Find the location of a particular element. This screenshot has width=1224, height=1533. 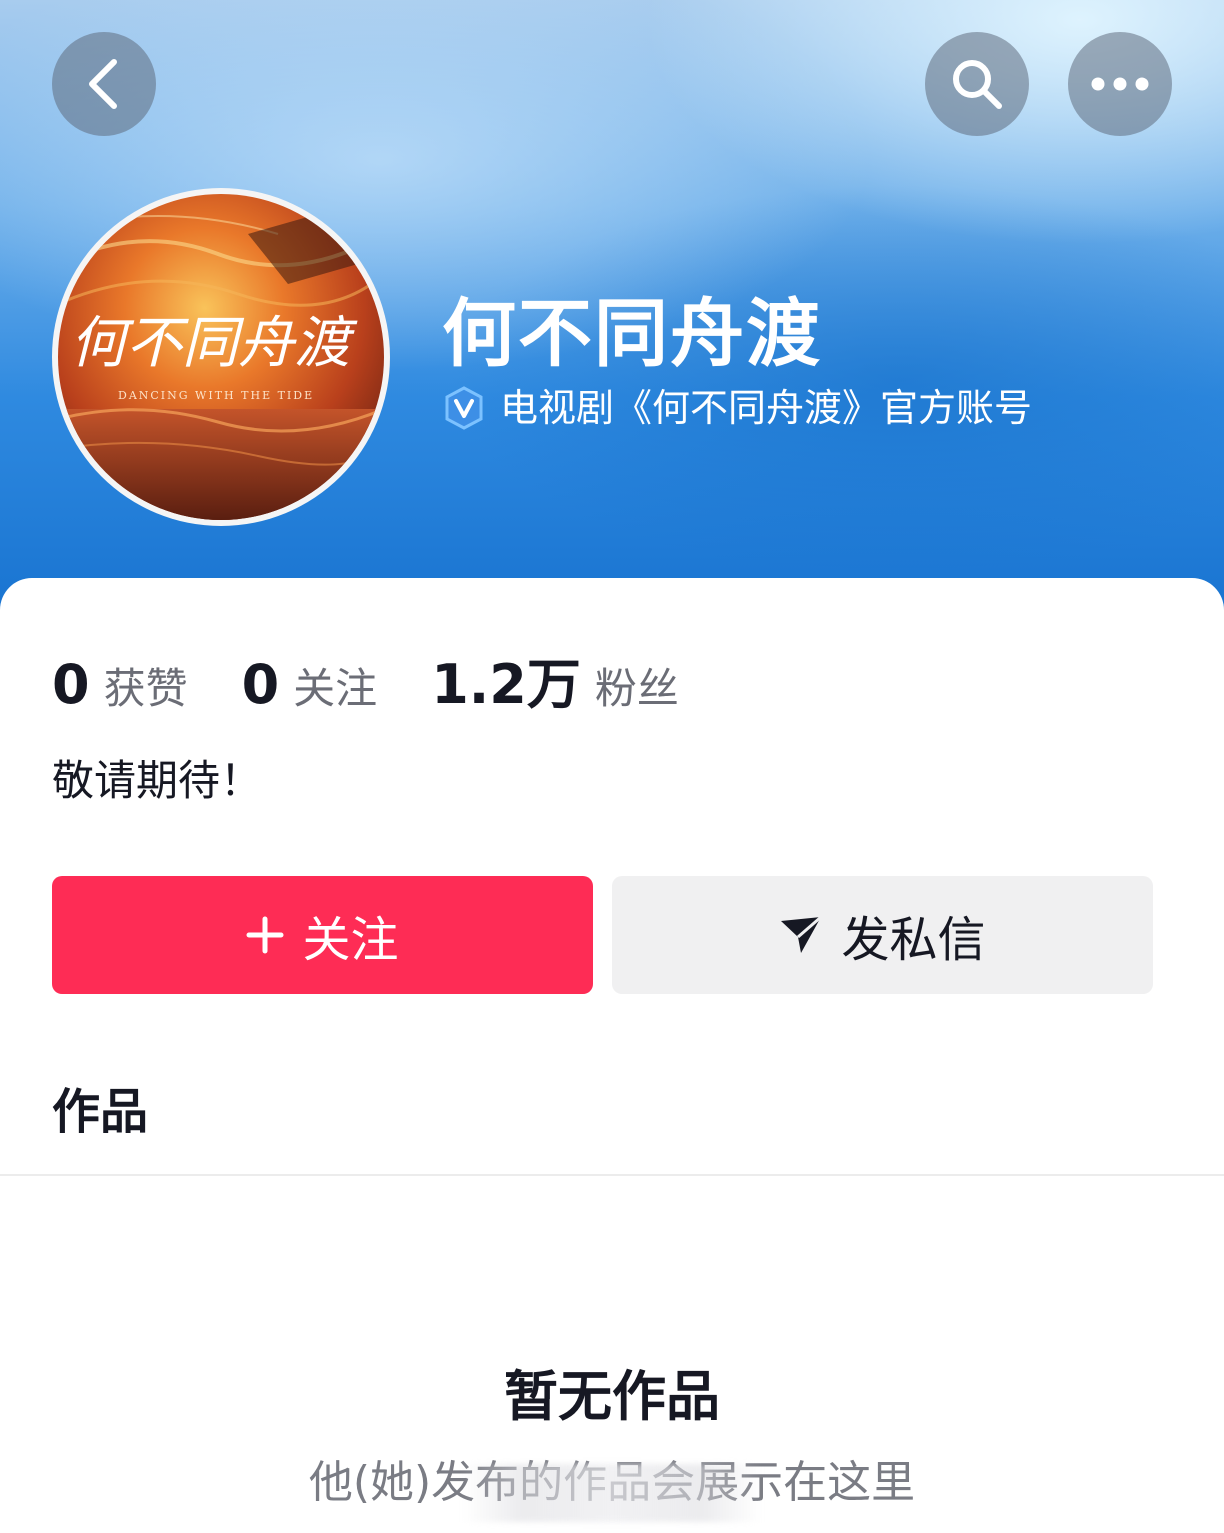

stat-likes: 0 获赞 is located at coordinates (120, 684).